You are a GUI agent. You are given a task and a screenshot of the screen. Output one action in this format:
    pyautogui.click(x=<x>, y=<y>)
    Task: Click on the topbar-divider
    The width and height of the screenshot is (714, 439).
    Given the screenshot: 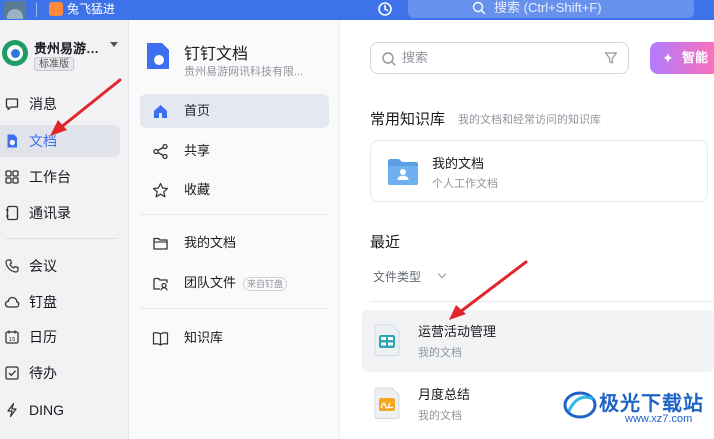 What is the action you would take?
    pyautogui.click(x=36, y=10)
    